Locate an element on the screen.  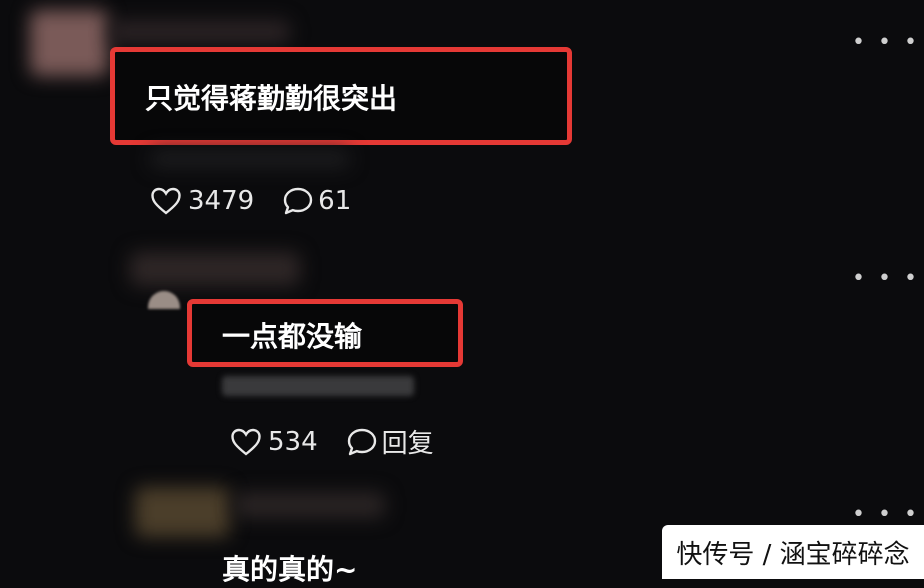
comment-text: 一点都没输 is located at coordinates (292, 336).